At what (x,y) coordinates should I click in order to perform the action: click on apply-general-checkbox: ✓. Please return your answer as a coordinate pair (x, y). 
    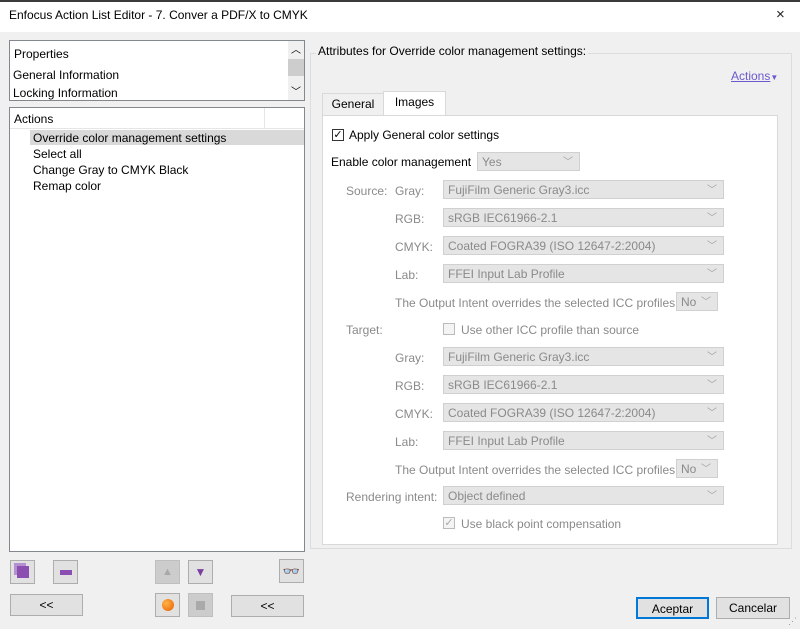
    Looking at the image, I should click on (338, 135).